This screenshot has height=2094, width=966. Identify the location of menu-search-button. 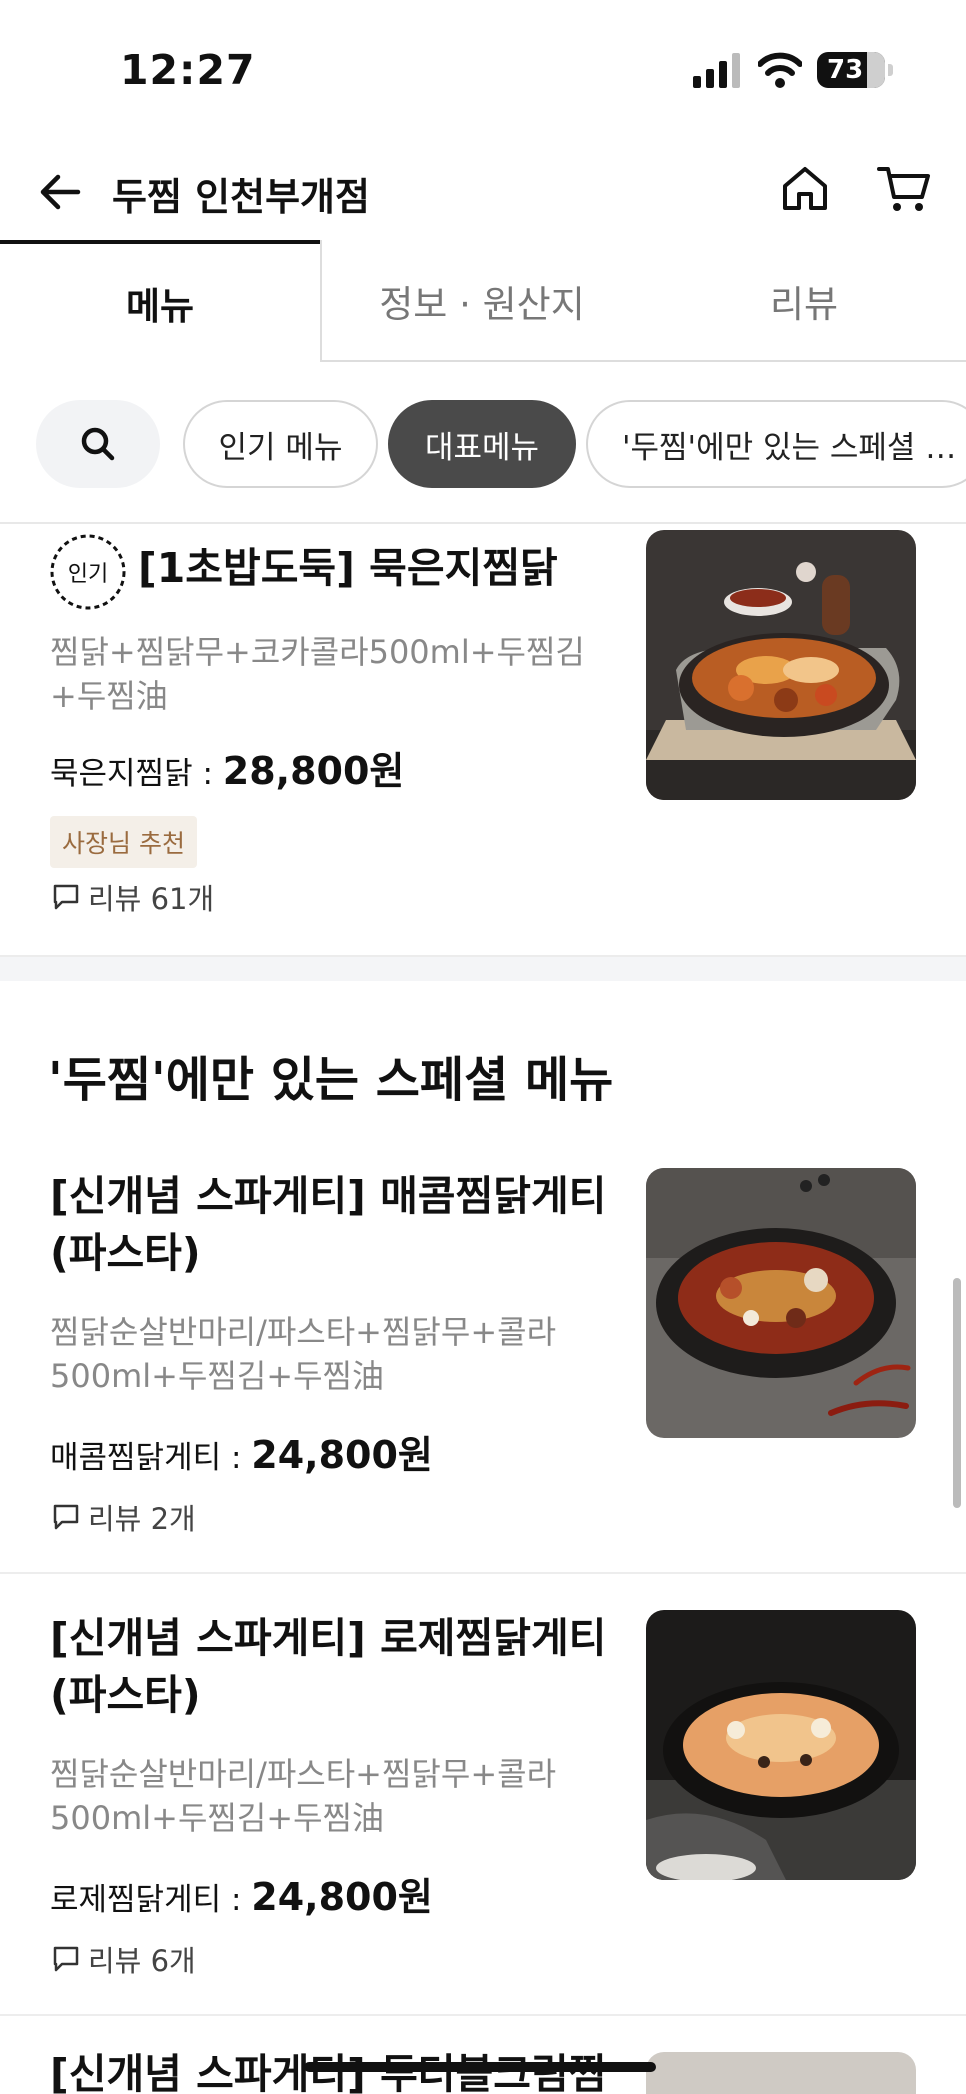
(98, 444).